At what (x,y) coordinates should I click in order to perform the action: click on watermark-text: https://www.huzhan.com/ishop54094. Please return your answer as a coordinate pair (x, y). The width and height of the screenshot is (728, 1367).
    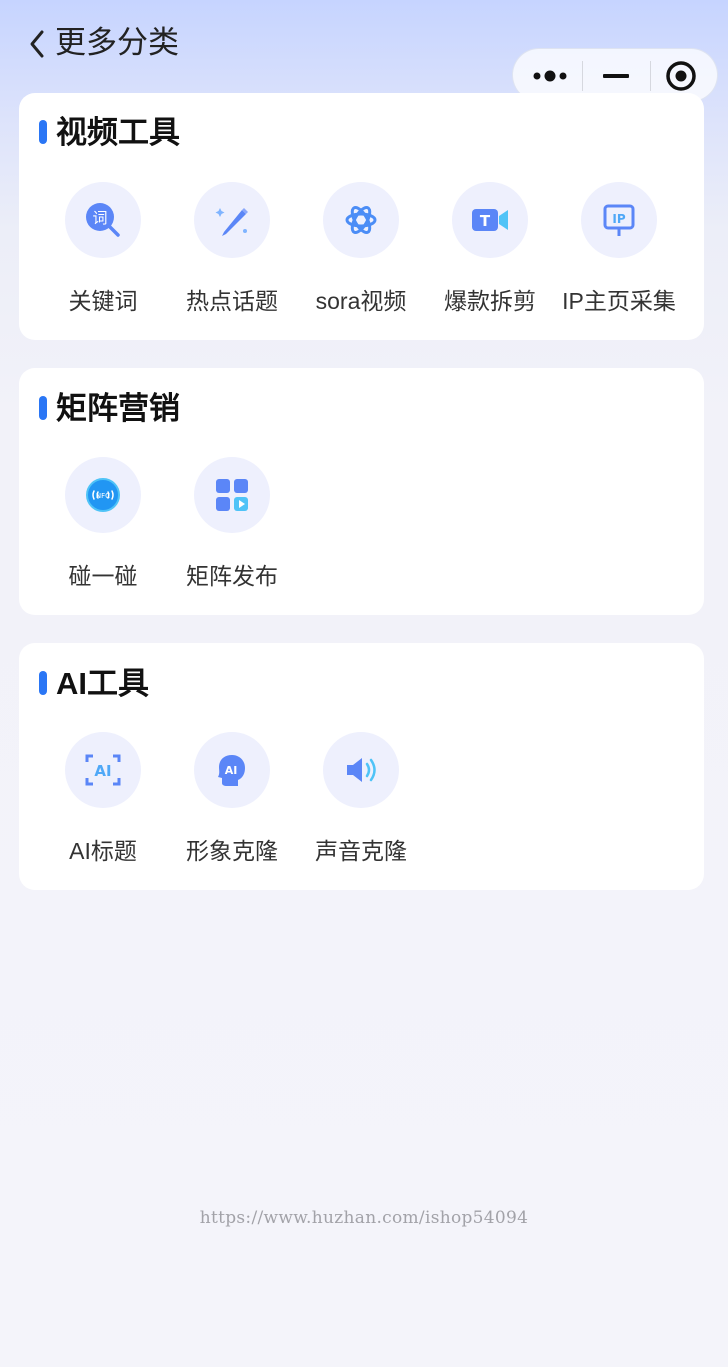
    Looking at the image, I should click on (364, 1218).